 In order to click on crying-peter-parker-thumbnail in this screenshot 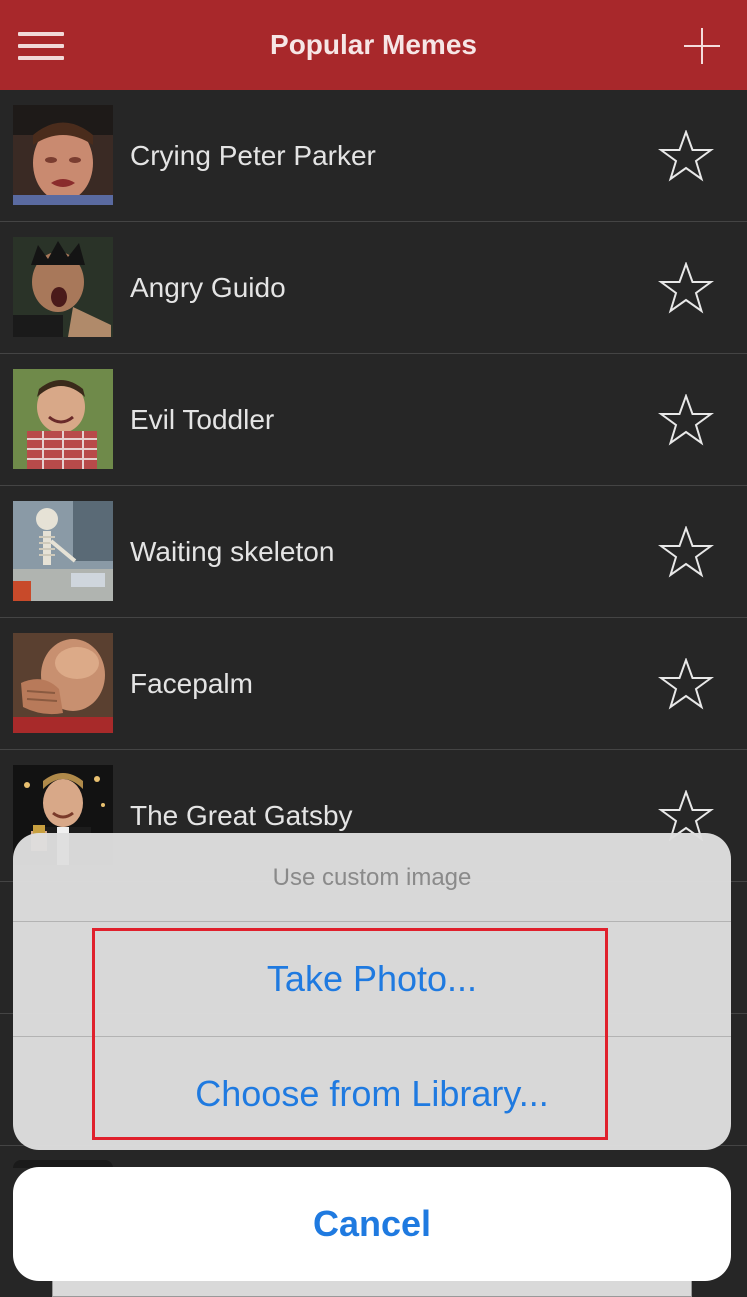, I will do `click(63, 155)`.